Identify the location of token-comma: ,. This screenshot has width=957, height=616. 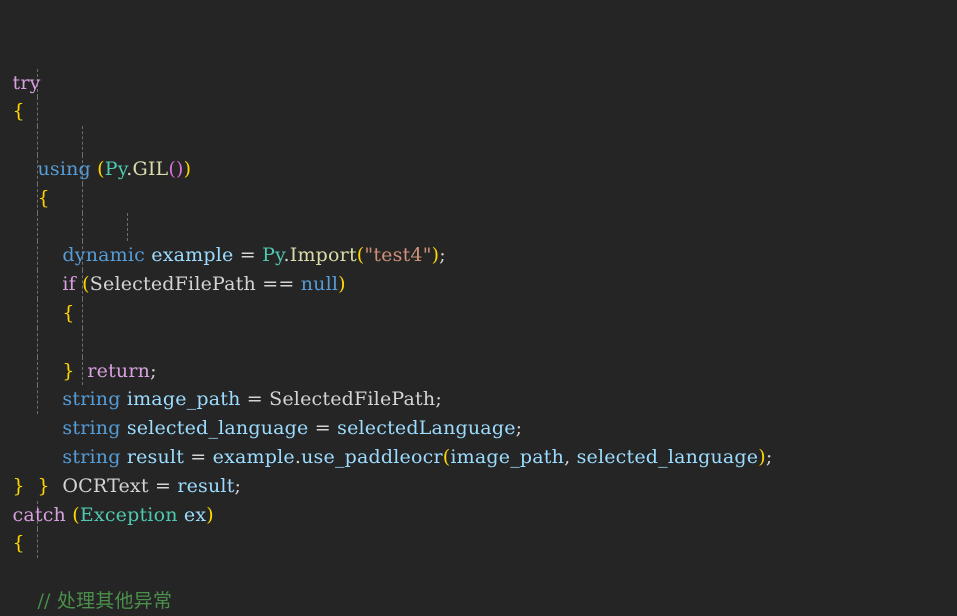
(570, 456).